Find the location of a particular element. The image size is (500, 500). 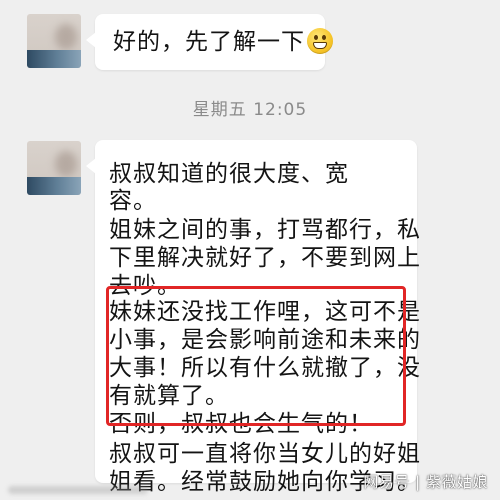

message-line: 大事！所以有什么就撤了，没 is located at coordinates (265, 368).